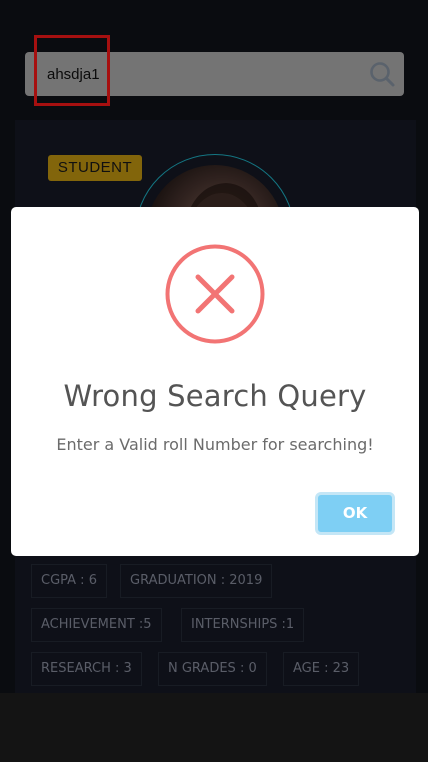  What do you see at coordinates (215, 444) in the screenshot?
I see `dialog-message: Enter a Valid roll Number for searching!` at bounding box center [215, 444].